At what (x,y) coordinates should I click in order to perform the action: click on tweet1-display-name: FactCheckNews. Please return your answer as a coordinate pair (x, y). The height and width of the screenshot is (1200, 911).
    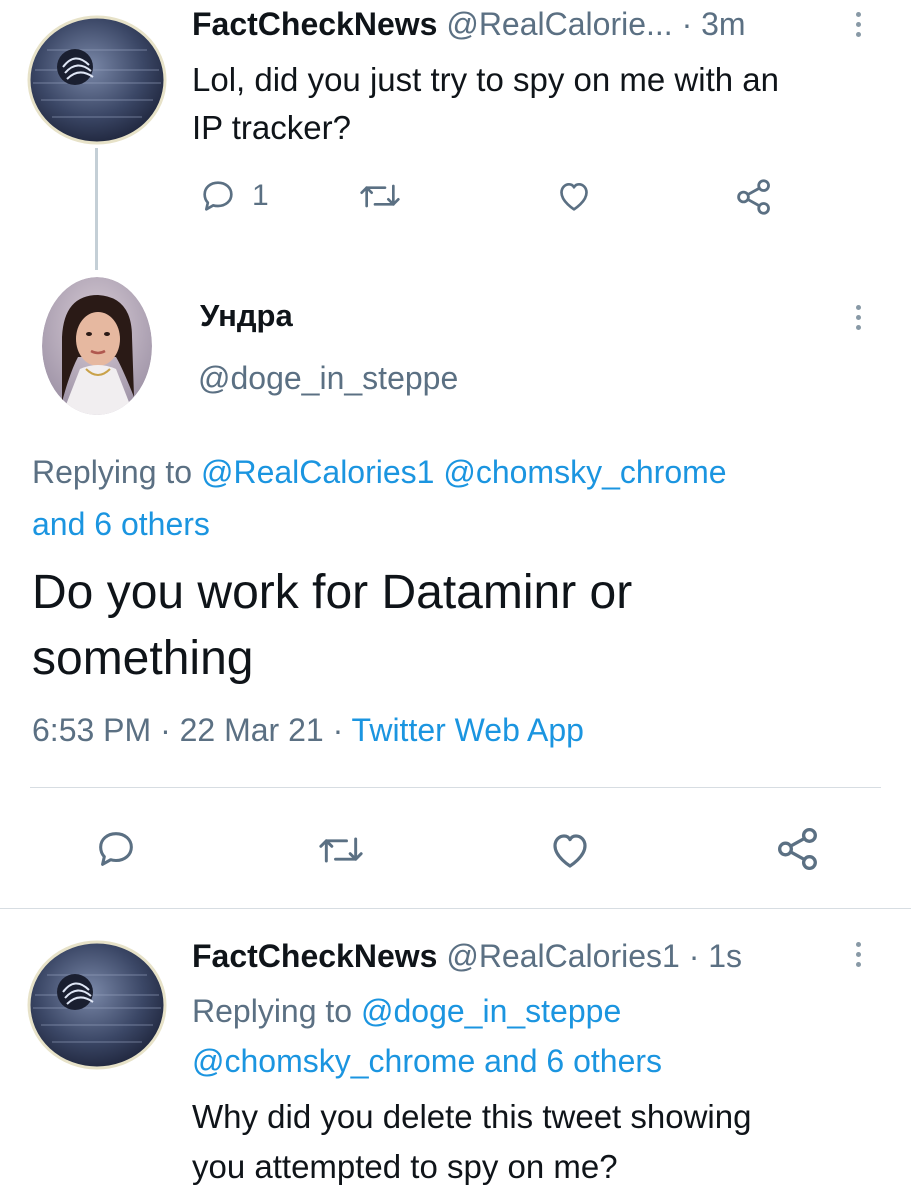
    Looking at the image, I should click on (314, 24).